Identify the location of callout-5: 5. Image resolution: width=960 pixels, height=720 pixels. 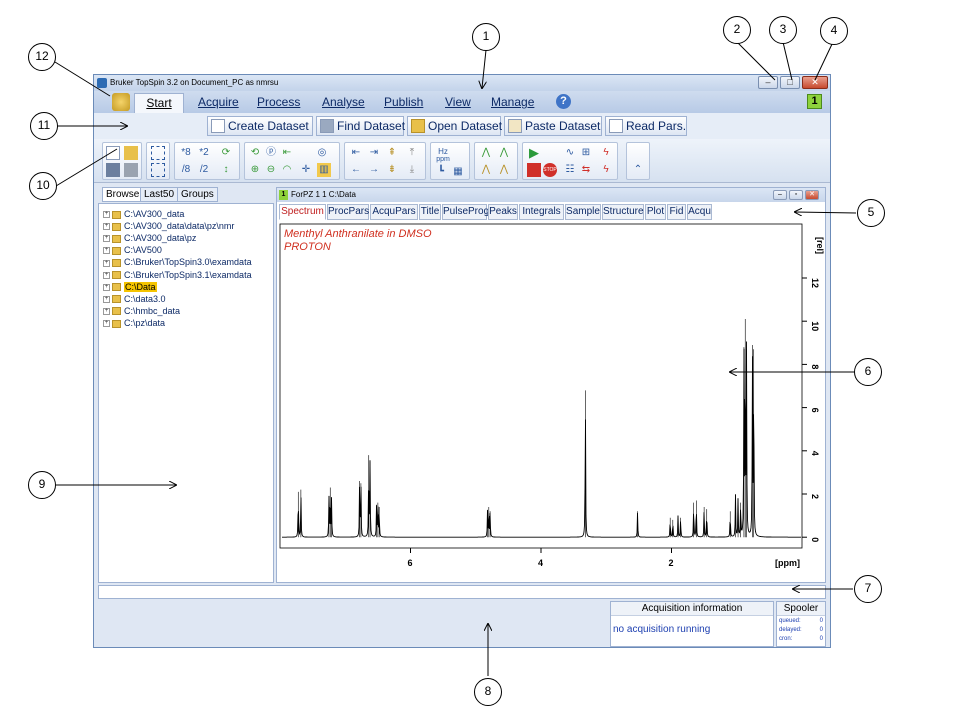
(871, 213).